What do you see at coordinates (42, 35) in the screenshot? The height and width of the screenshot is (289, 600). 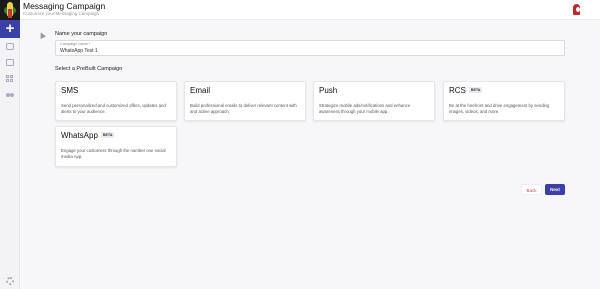 I see `mouse-cursor-icon` at bounding box center [42, 35].